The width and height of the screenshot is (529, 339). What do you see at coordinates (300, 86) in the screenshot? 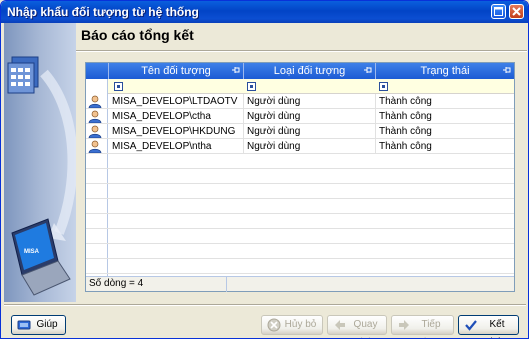
I see `filter-row` at bounding box center [300, 86].